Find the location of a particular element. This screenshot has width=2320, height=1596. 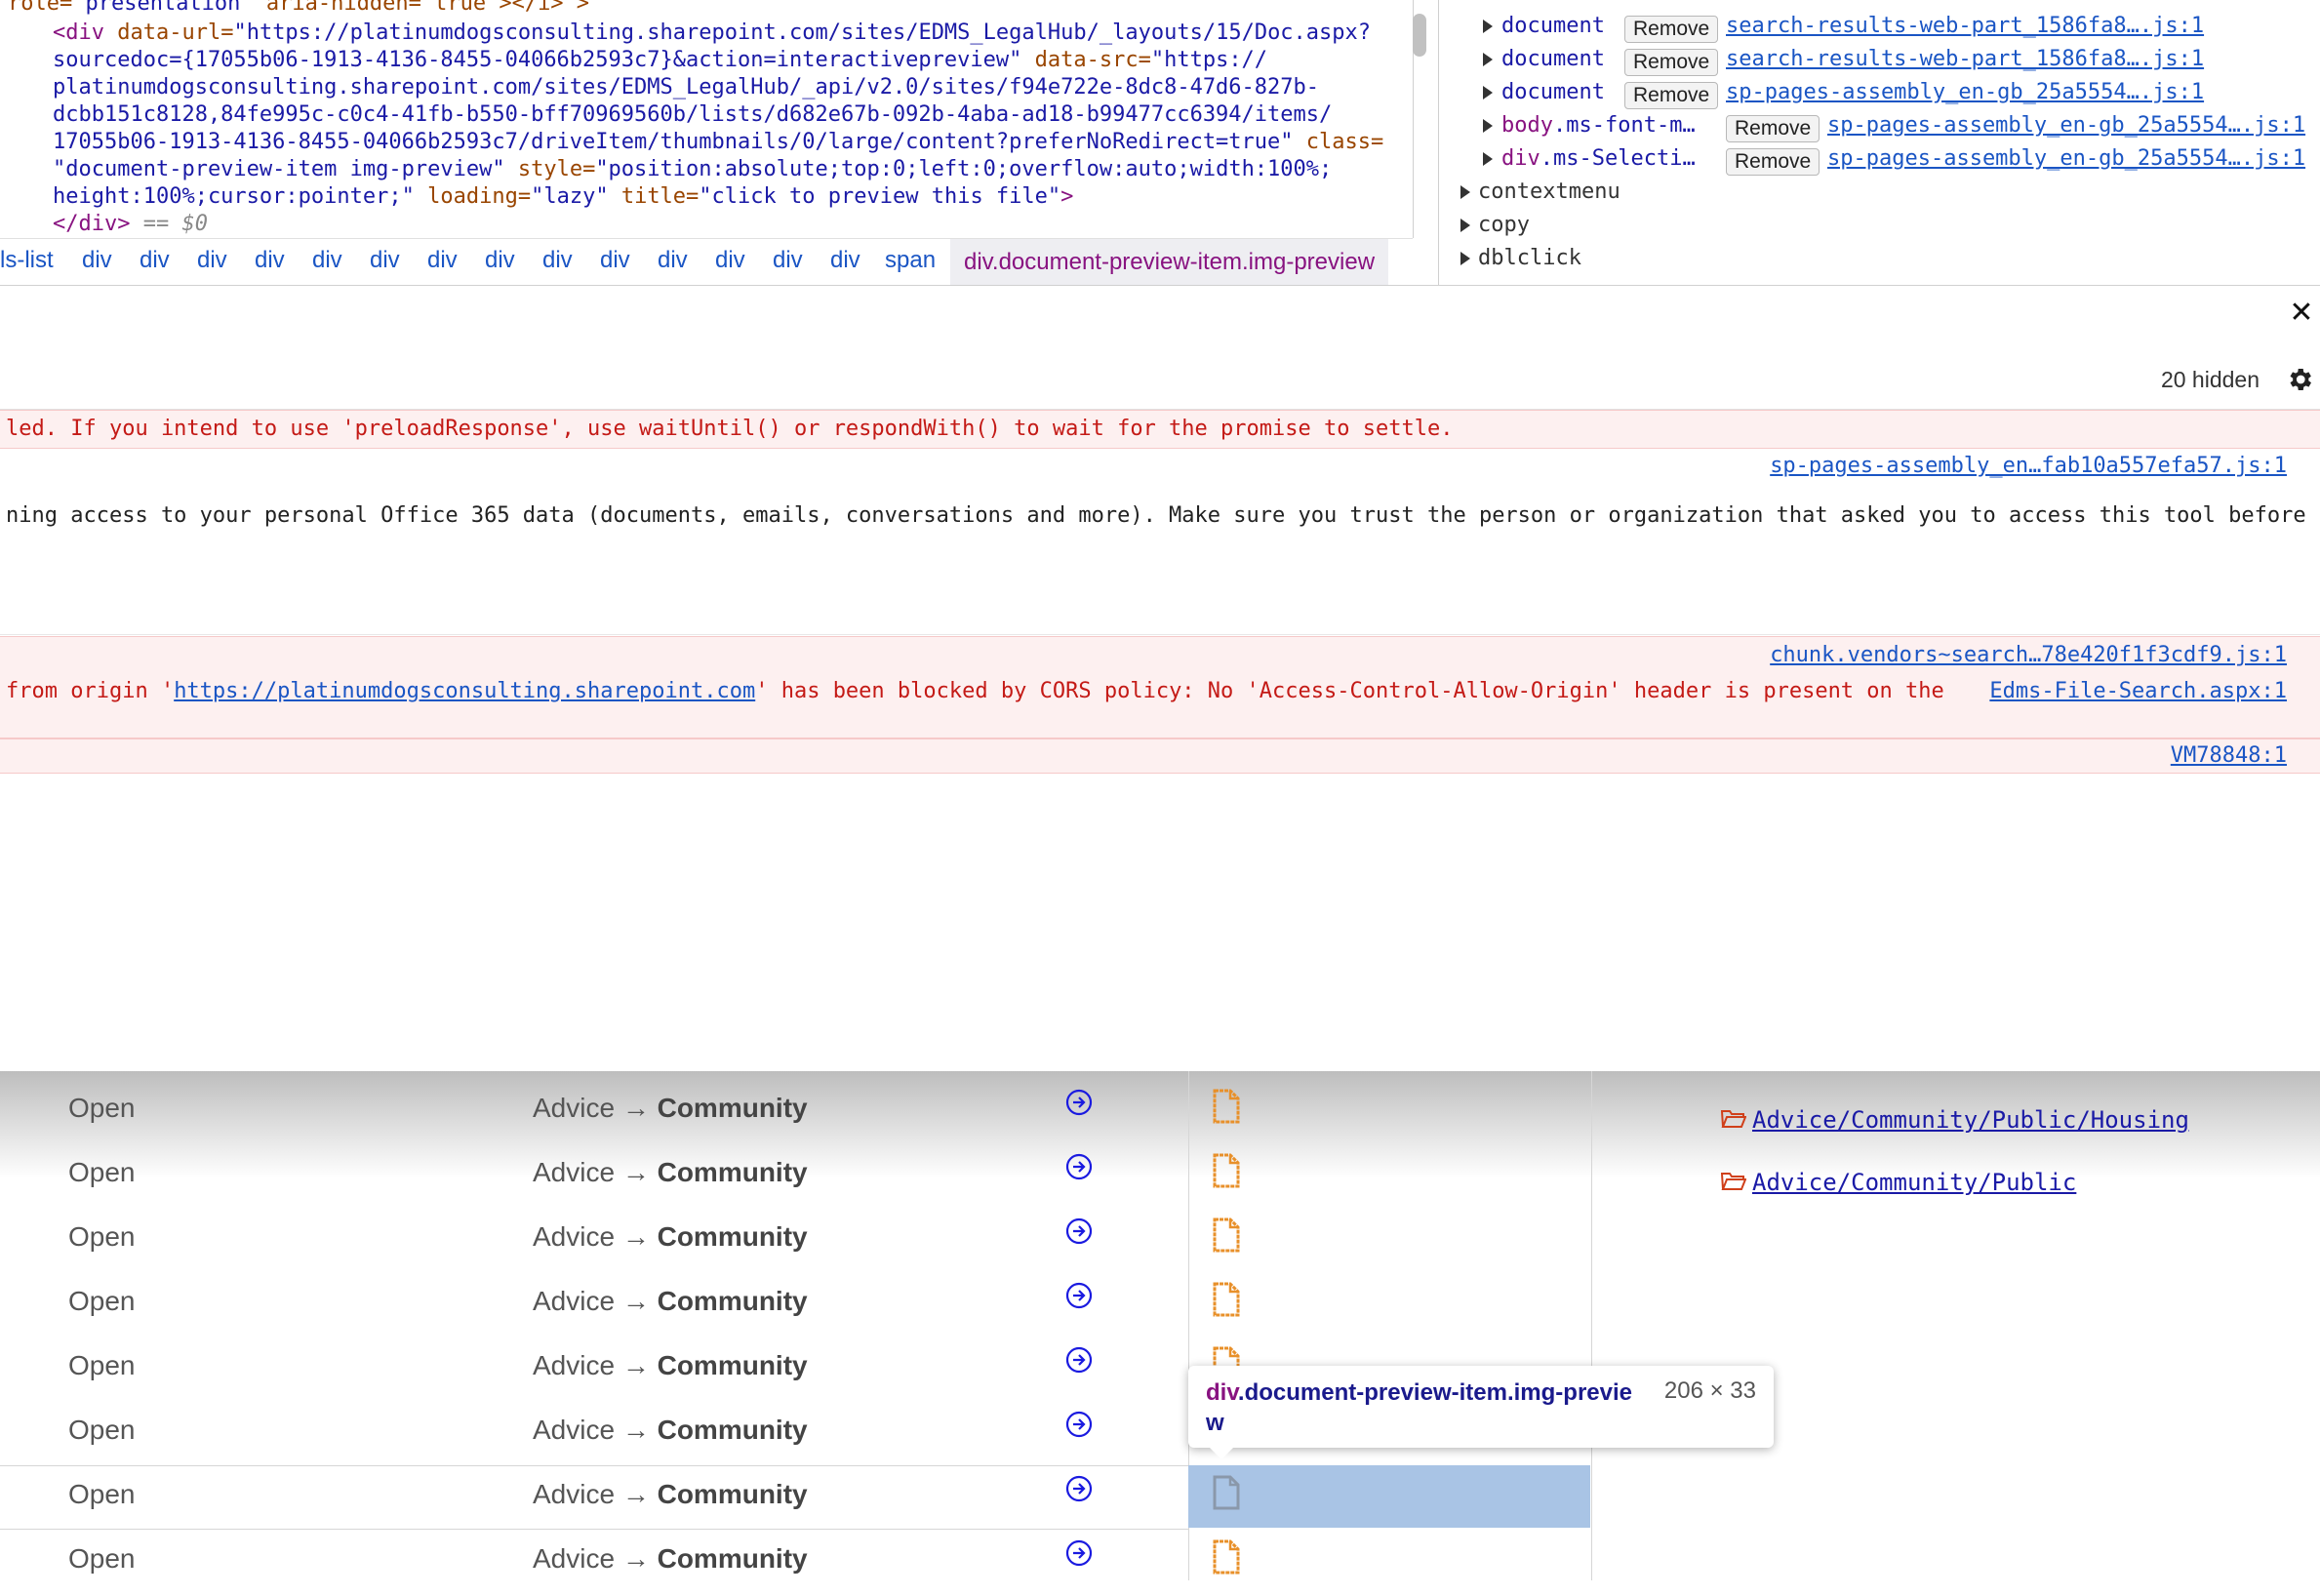

console-message: sp-pages-assembly_en…fab10a557efa57.js:1 is located at coordinates (1160, 466).